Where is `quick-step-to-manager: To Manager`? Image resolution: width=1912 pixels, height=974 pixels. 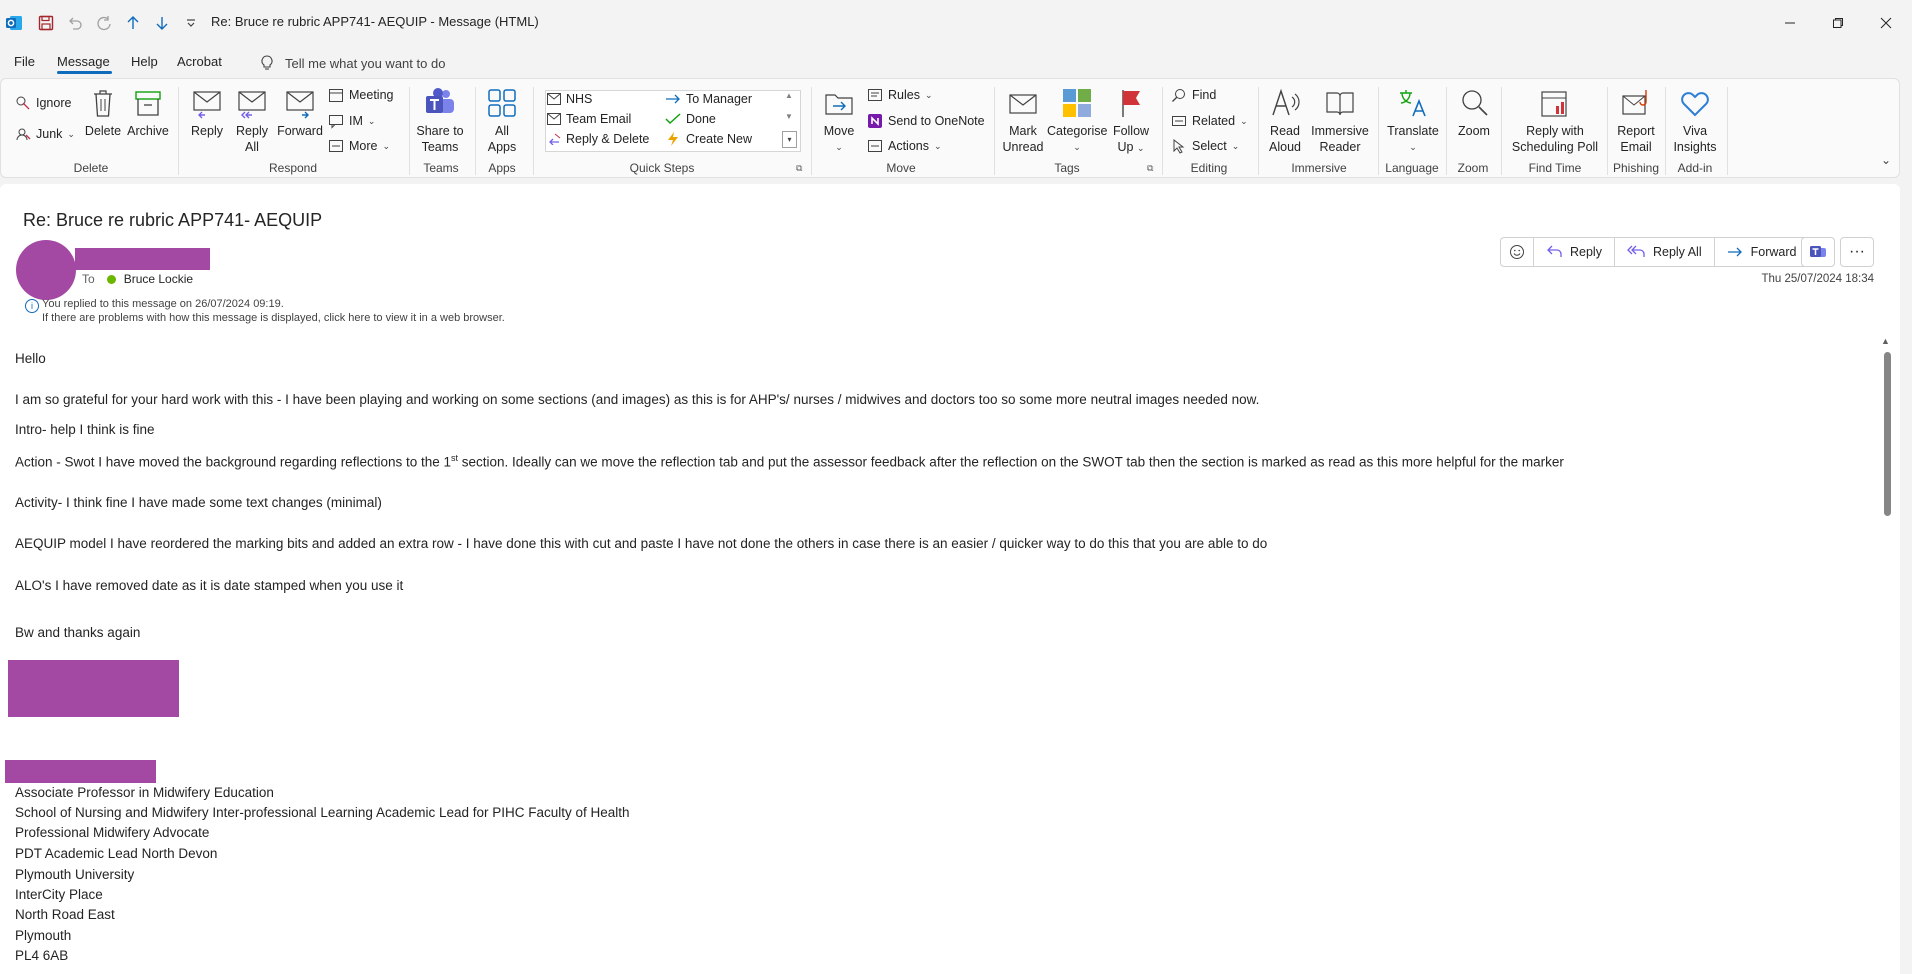 quick-step-to-manager: To Manager is located at coordinates (708, 99).